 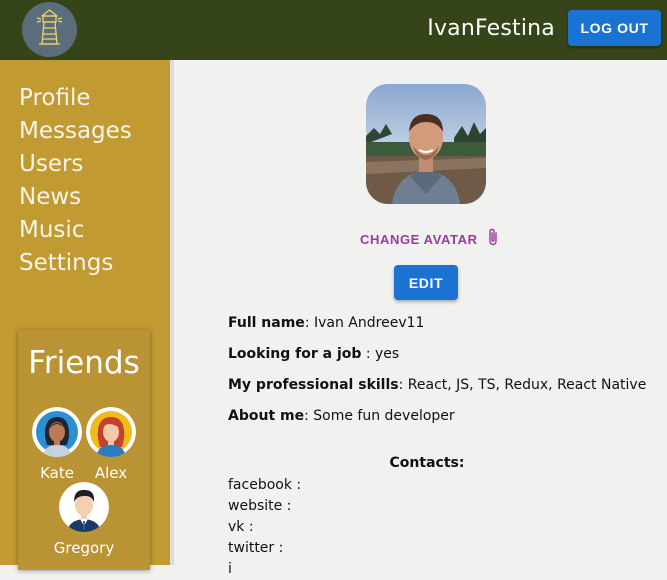 What do you see at coordinates (84, 548) in the screenshot?
I see `friend-name: Gregory` at bounding box center [84, 548].